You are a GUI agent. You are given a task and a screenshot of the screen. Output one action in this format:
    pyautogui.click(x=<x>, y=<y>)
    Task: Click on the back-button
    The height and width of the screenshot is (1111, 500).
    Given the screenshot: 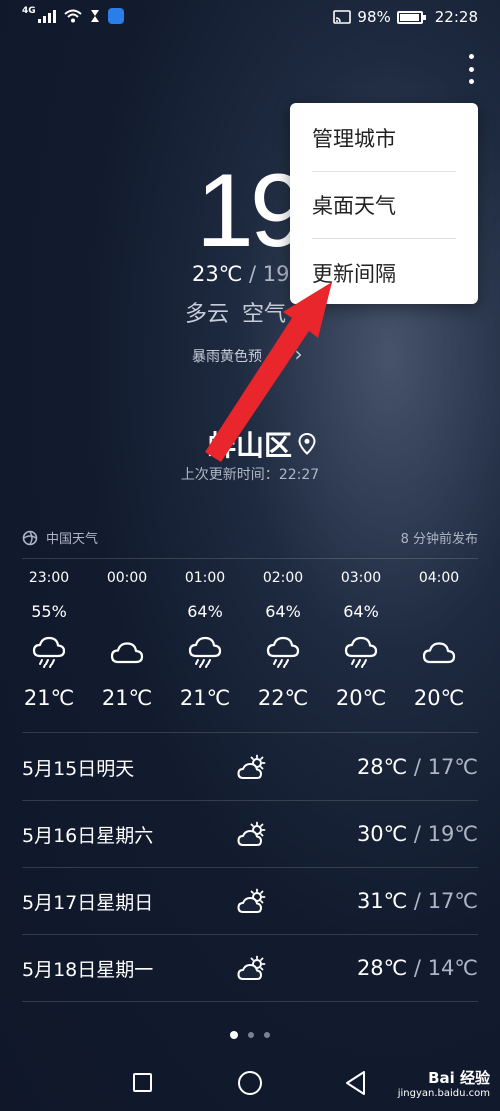 What is the action you would take?
    pyautogui.click(x=356, y=1083)
    